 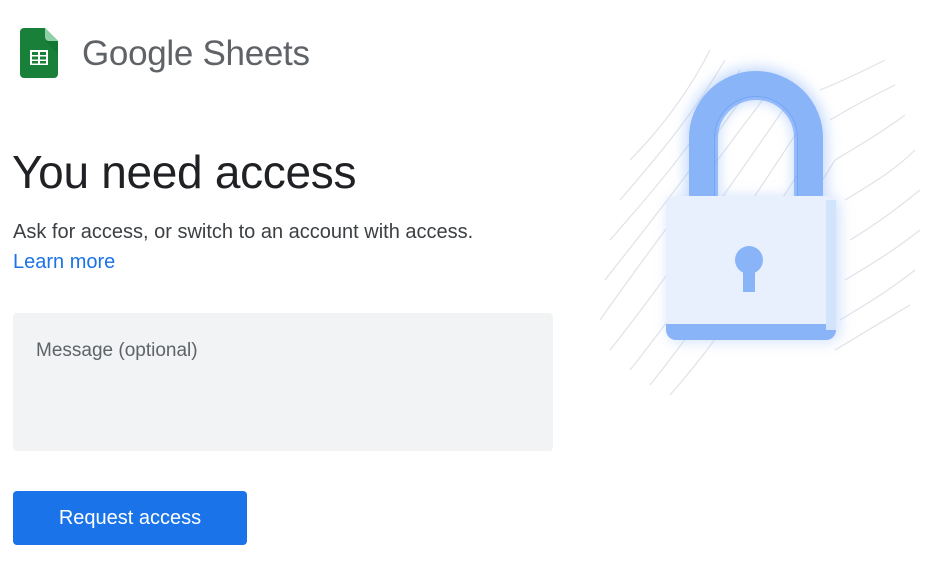 What do you see at coordinates (184, 172) in the screenshot?
I see `page-title: You need access` at bounding box center [184, 172].